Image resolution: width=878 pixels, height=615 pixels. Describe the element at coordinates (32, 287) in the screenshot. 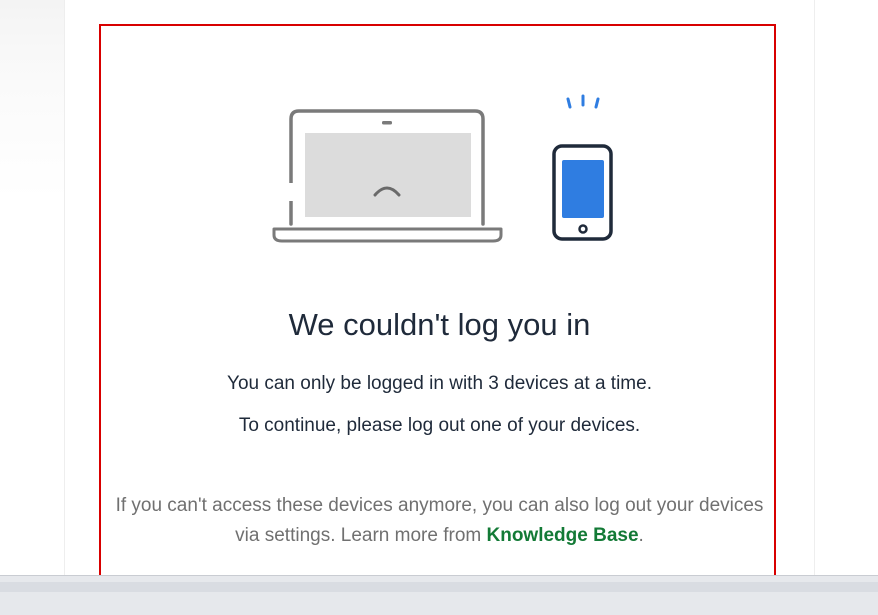

I see `left-background` at that location.